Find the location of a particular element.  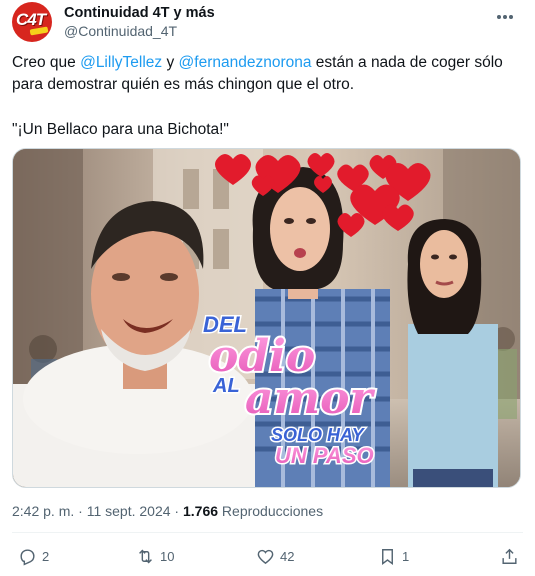

views-label: Reproducciones is located at coordinates (271, 511).